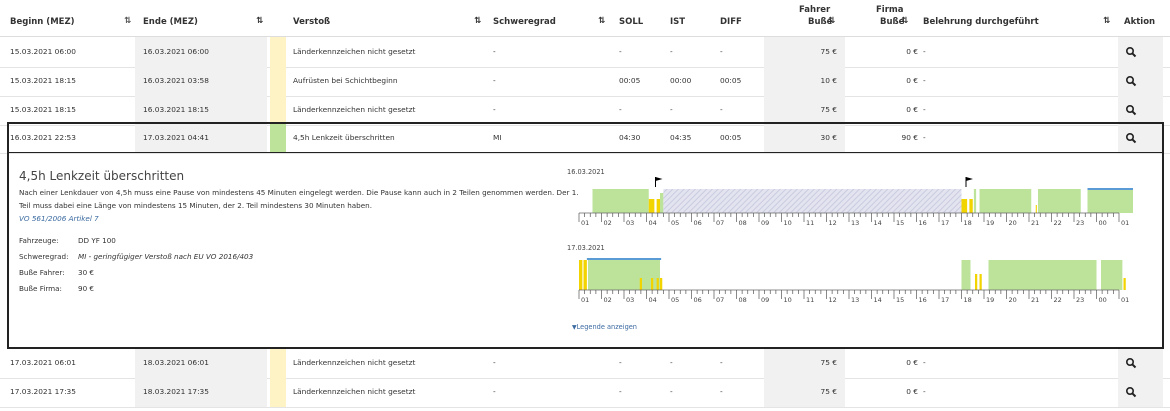 The height and width of the screenshot is (411, 1170). Describe the element at coordinates (176, 80) in the screenshot. I see `cell-ende: 16.03.2021 03:58` at that location.